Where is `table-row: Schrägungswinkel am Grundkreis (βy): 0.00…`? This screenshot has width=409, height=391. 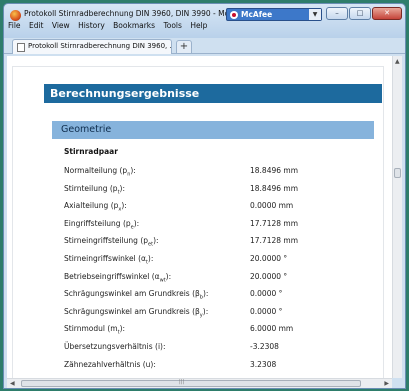 table-row: Schrägungswinkel am Grundkreis (βy): 0.00… is located at coordinates (211, 315).